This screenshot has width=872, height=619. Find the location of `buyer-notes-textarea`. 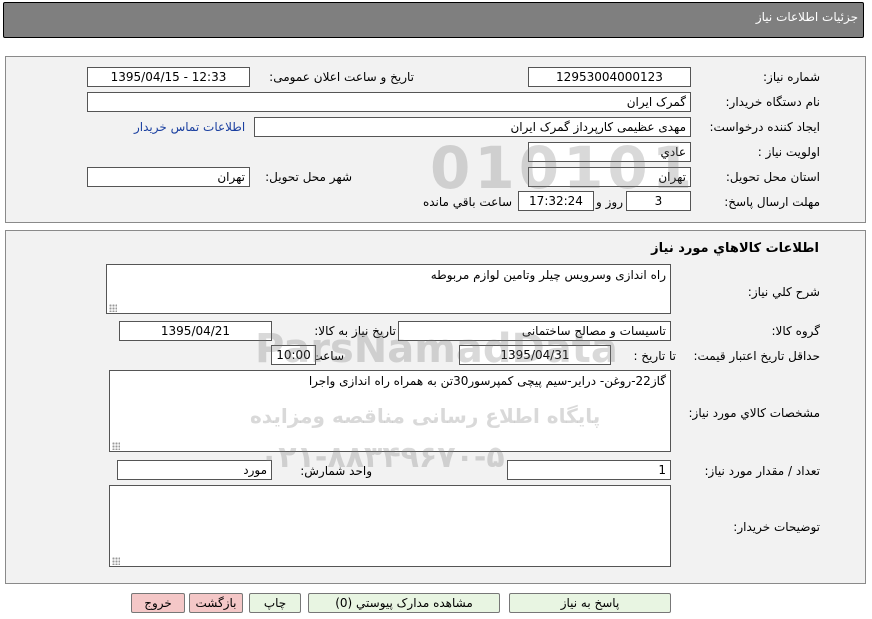

buyer-notes-textarea is located at coordinates (390, 526).